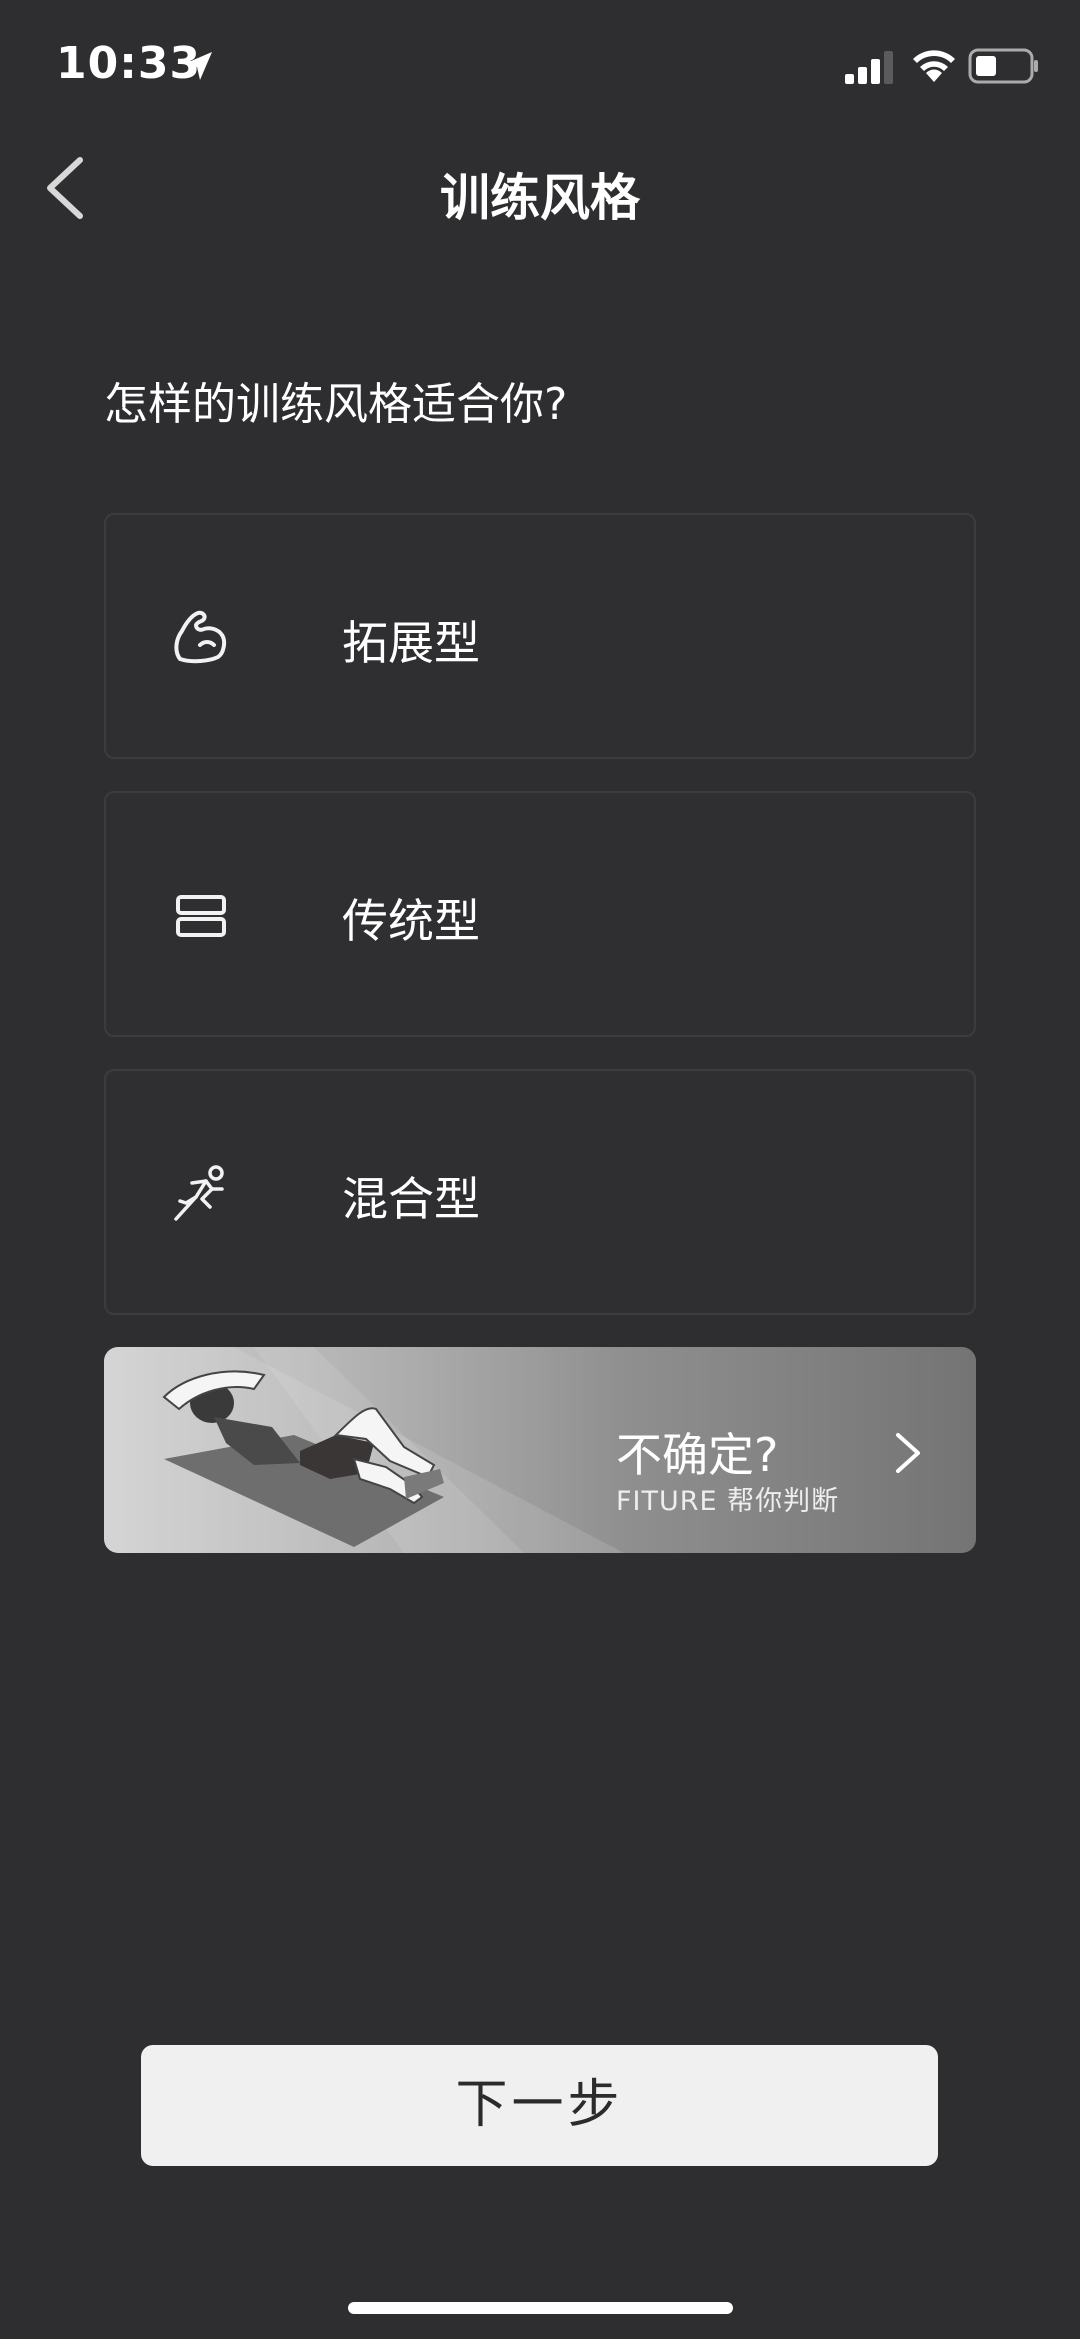 The height and width of the screenshot is (2339, 1080). What do you see at coordinates (129, 63) in the screenshot?
I see `status-time: 10:33` at bounding box center [129, 63].